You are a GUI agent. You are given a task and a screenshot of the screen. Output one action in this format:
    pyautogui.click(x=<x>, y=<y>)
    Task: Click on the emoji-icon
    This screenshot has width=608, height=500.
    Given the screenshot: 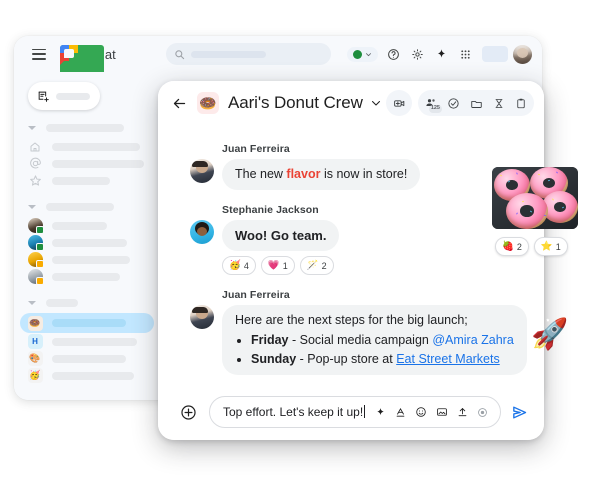 What is the action you would take?
    pyautogui.click(x=421, y=412)
    